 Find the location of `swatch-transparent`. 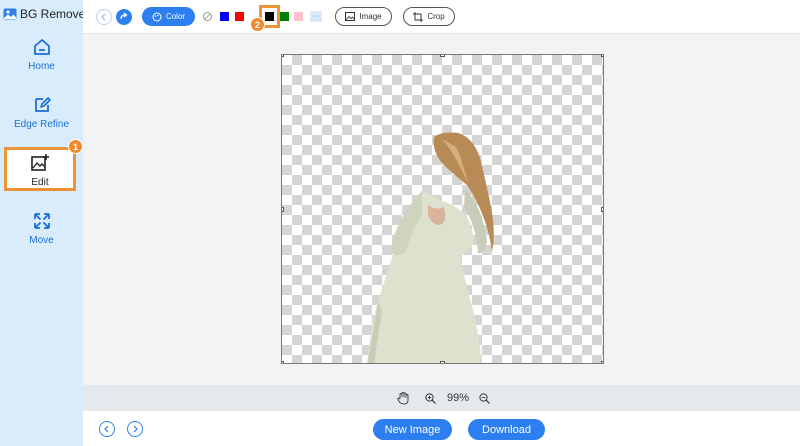

swatch-transparent is located at coordinates (207, 16).